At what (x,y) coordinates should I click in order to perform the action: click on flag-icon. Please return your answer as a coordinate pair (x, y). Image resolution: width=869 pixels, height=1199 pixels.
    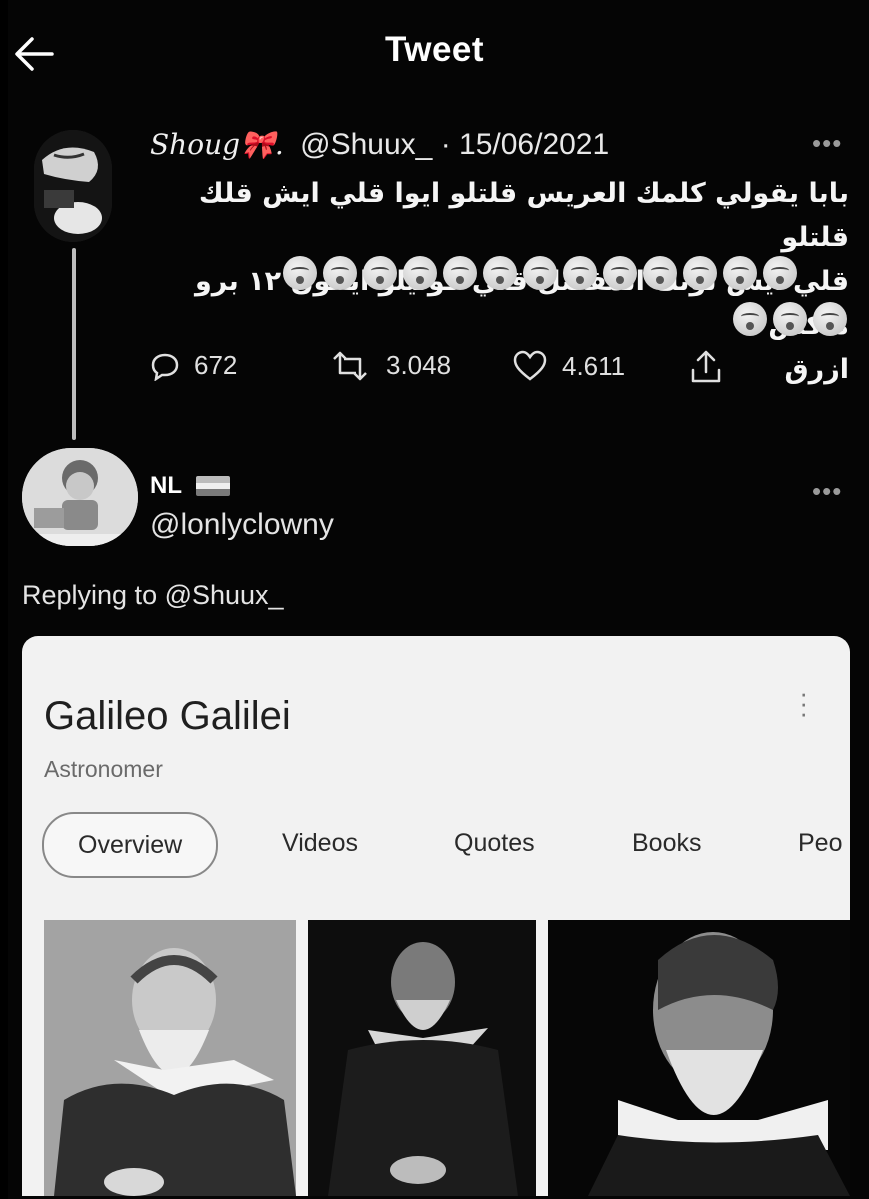
    Looking at the image, I should click on (213, 486).